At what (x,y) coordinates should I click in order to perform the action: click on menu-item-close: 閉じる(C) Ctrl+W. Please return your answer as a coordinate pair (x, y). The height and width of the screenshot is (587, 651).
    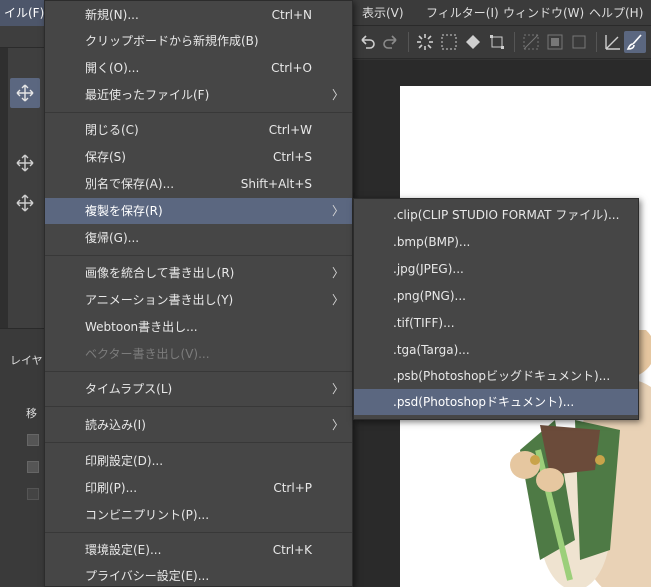
    Looking at the image, I should click on (198, 130).